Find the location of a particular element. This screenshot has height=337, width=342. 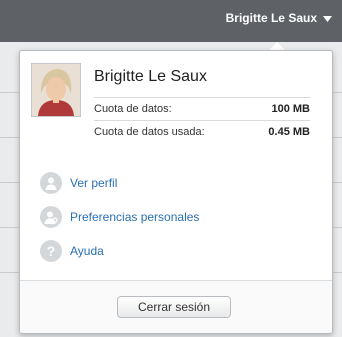

menu-item-label: Preferencias personales is located at coordinates (135, 217).